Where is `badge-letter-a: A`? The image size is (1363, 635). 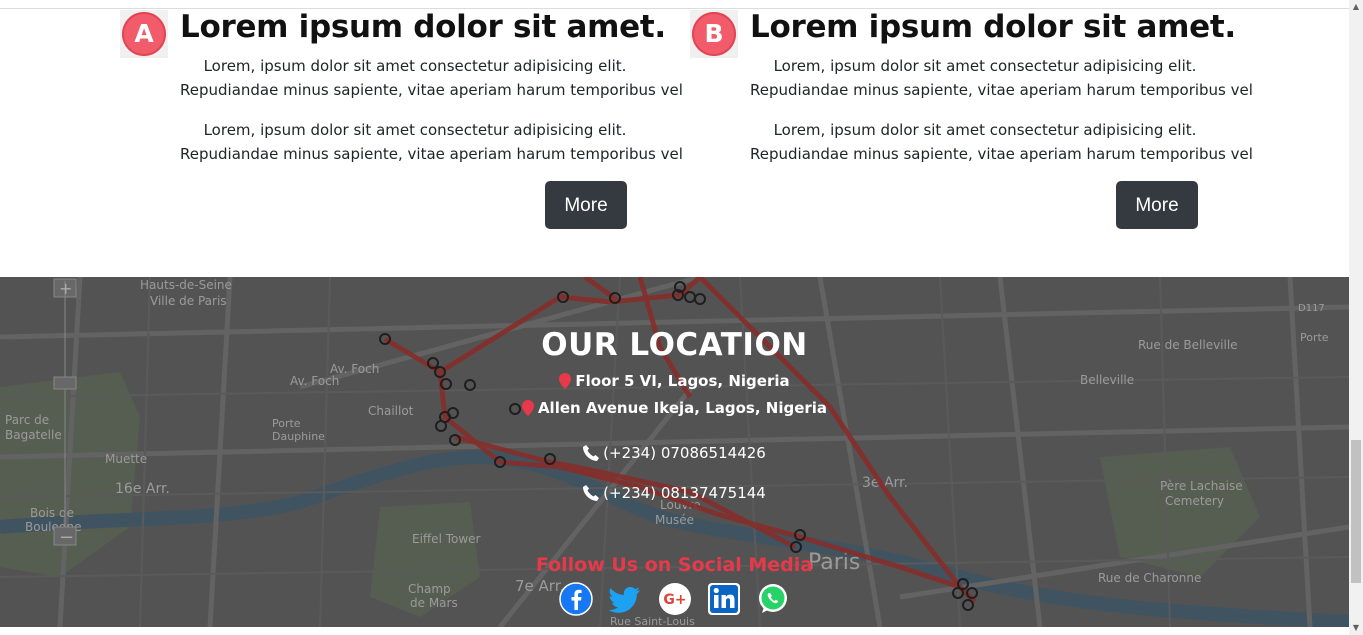 badge-letter-a: A is located at coordinates (144, 34).